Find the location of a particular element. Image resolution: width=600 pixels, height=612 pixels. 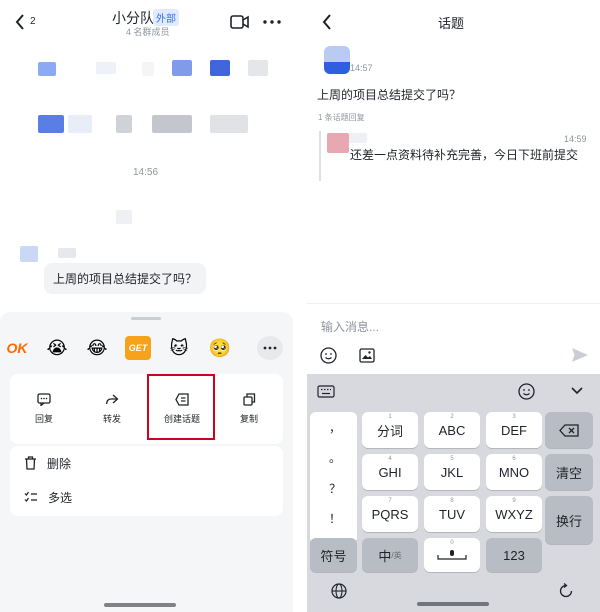

sticker-icon is located at coordinates (526, 391).